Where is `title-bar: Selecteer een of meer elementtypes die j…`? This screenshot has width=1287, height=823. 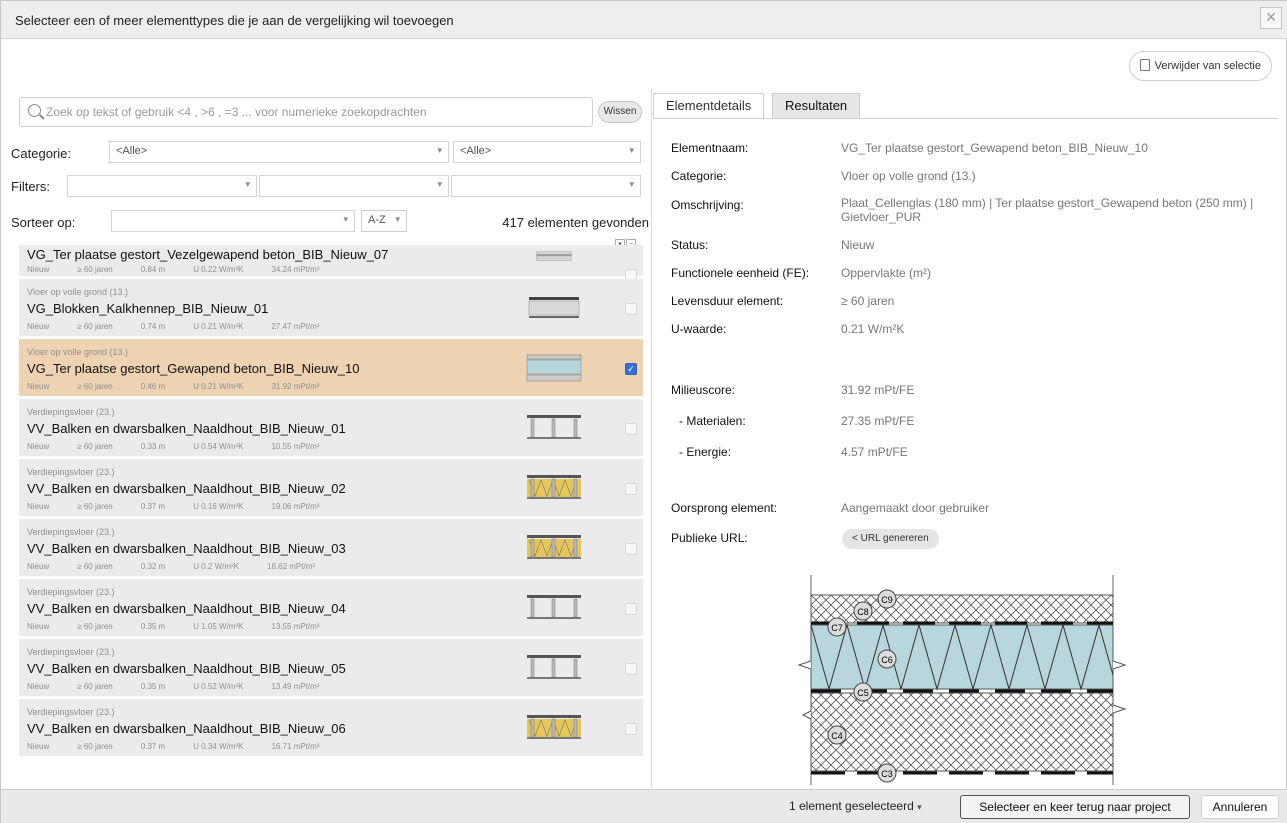 title-bar: Selecteer een of meer elementtypes die j… is located at coordinates (644, 20).